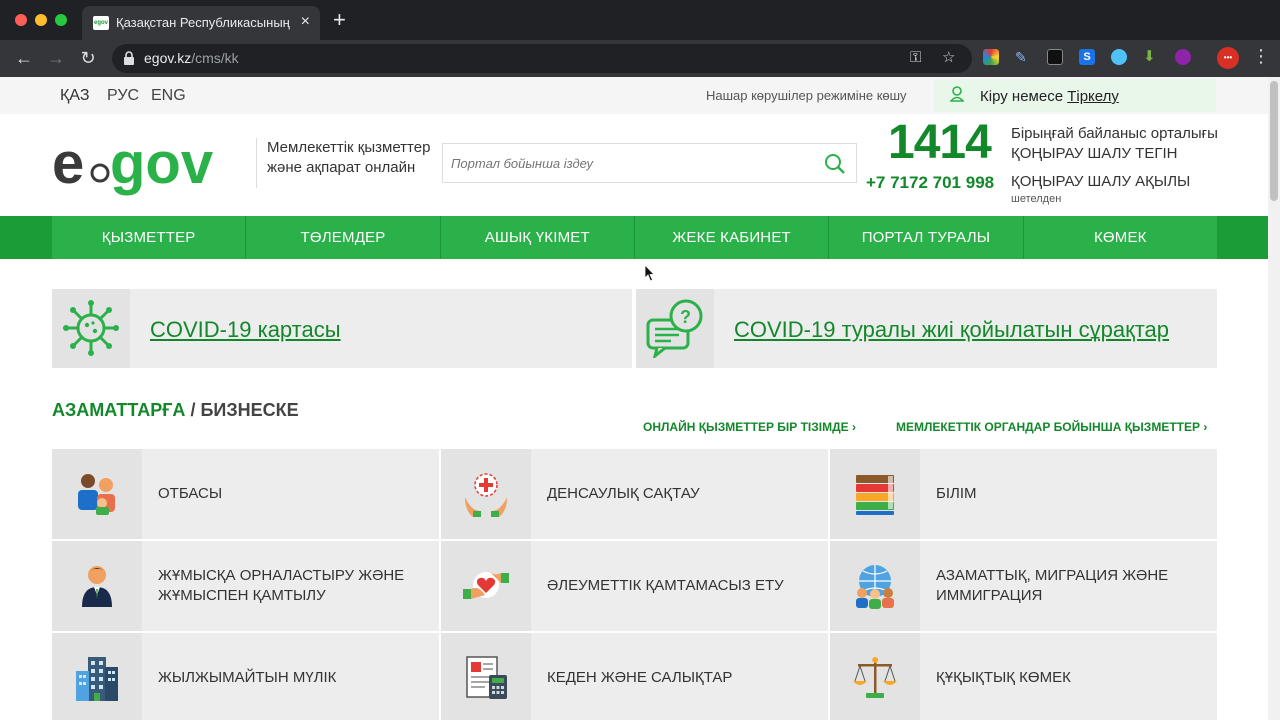 The image size is (1280, 720). What do you see at coordinates (486, 584) in the screenshot?
I see `social-care-icon` at bounding box center [486, 584].